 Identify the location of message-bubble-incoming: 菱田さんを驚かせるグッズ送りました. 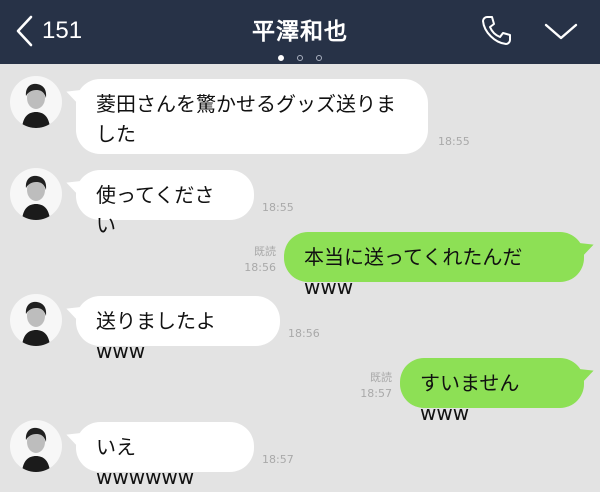
(252, 116).